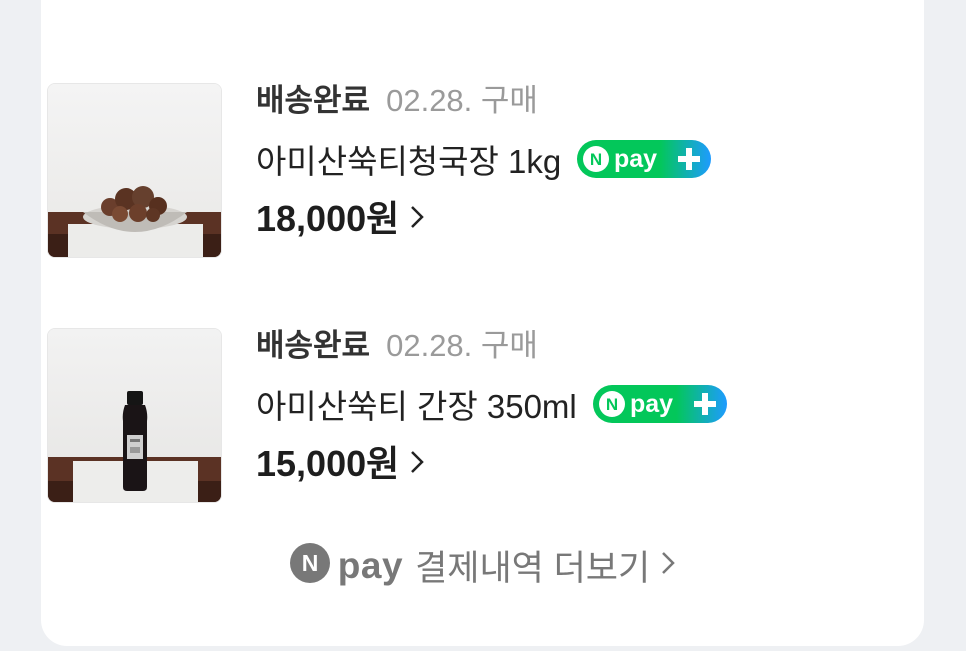 The height and width of the screenshot is (651, 966). I want to click on soybean-balls-bowl-photo-icon, so click(134, 170).